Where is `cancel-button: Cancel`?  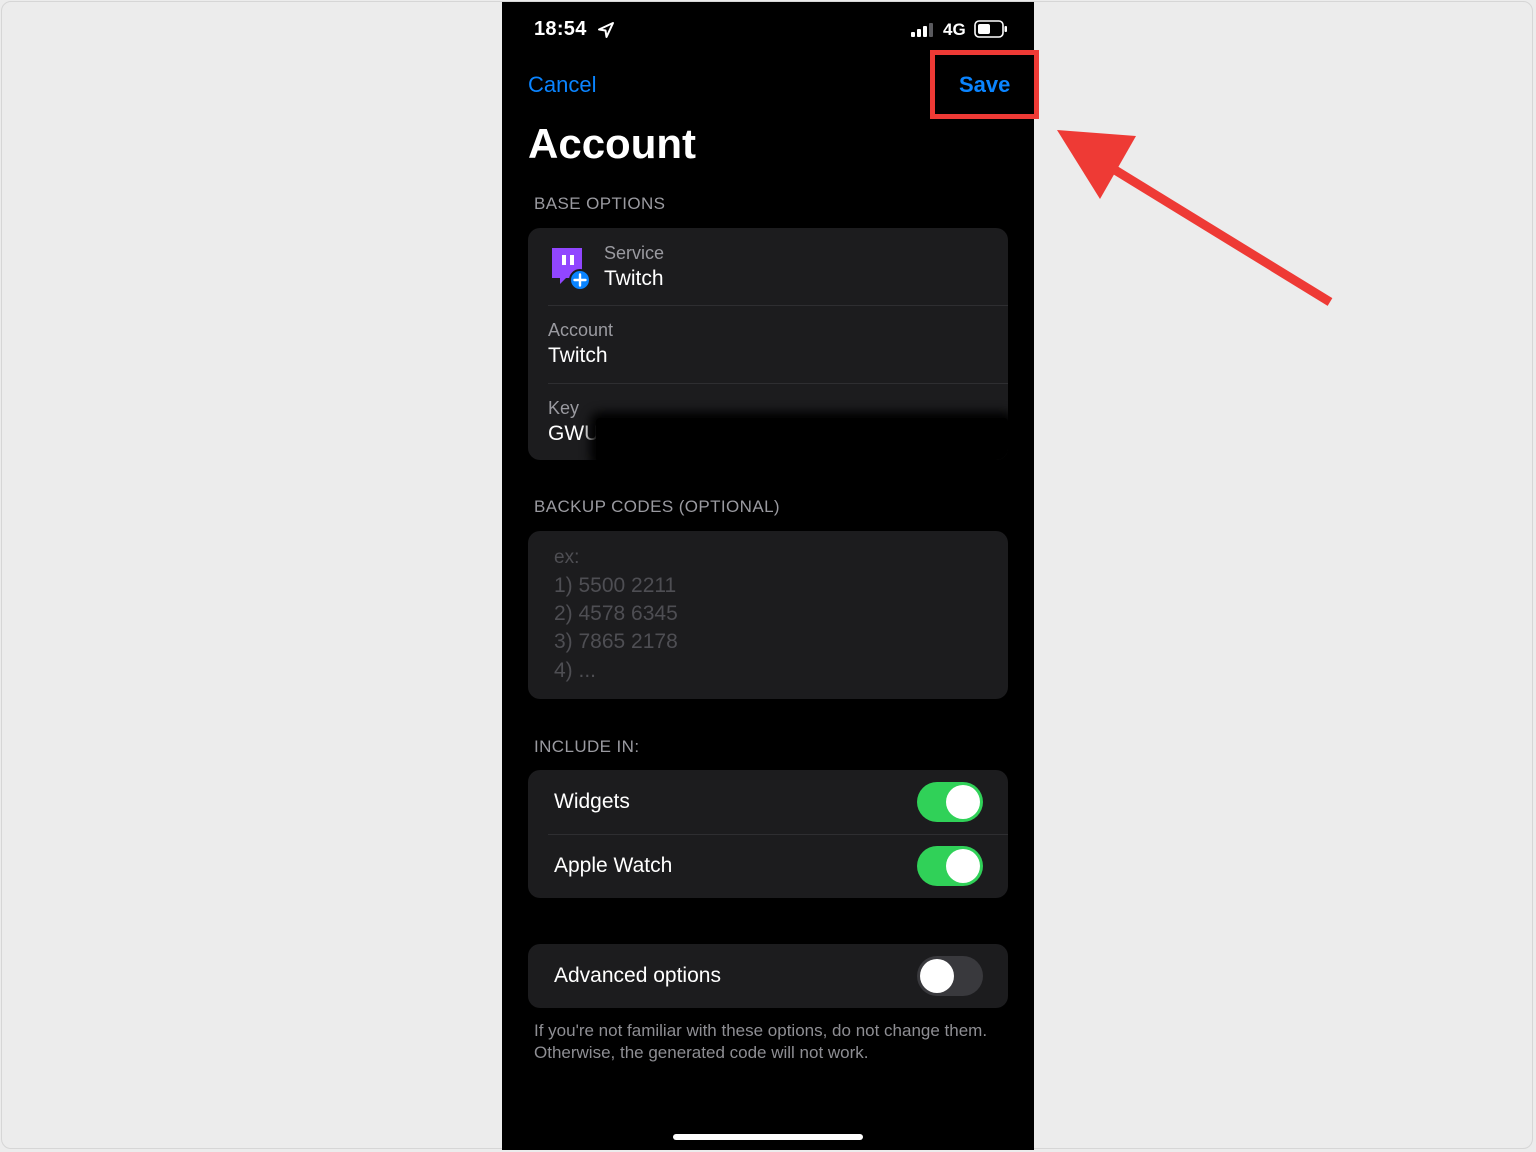 cancel-button: Cancel is located at coordinates (562, 85).